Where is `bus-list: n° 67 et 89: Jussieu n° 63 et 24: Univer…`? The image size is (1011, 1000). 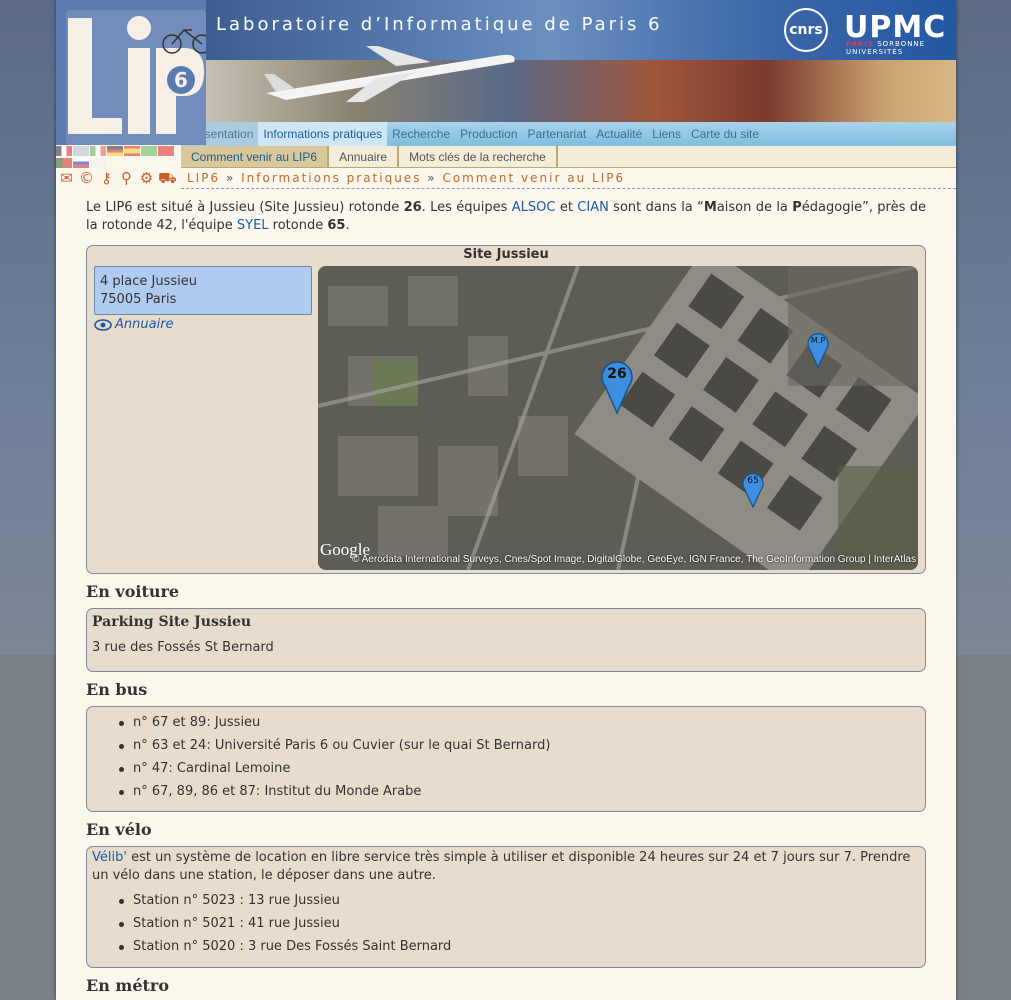
bus-list: n° 67 et 89: Jussieu n° 63 et 24: Univer… is located at coordinates (519, 757).